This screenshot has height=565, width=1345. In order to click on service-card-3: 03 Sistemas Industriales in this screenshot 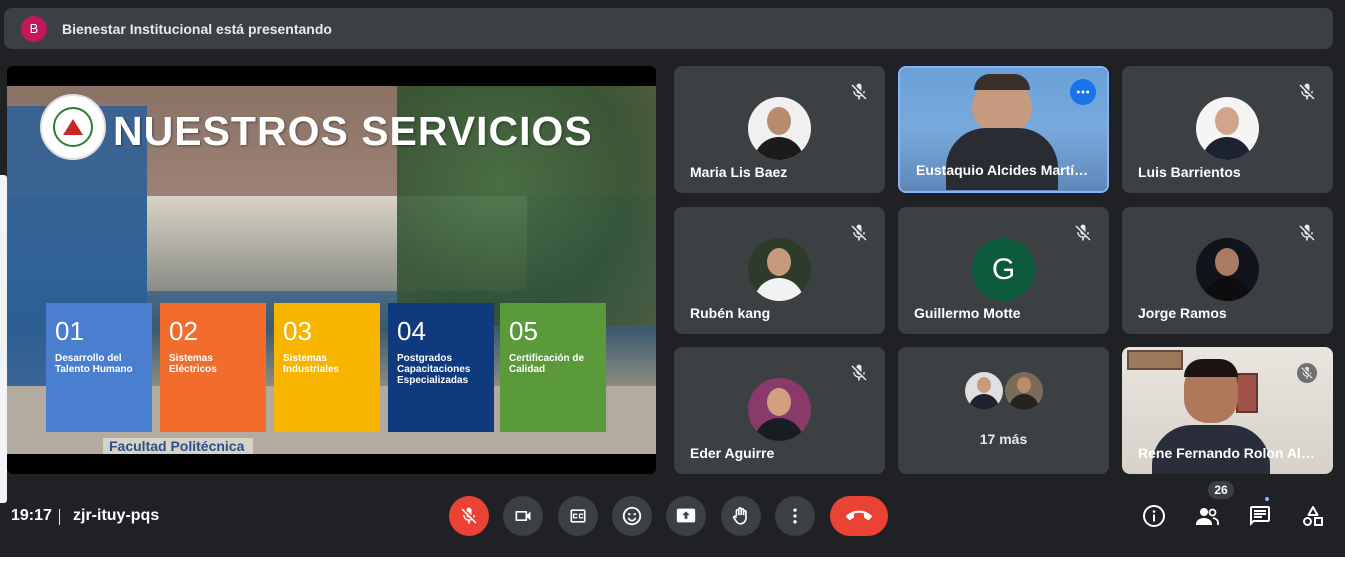, I will do `click(327, 367)`.